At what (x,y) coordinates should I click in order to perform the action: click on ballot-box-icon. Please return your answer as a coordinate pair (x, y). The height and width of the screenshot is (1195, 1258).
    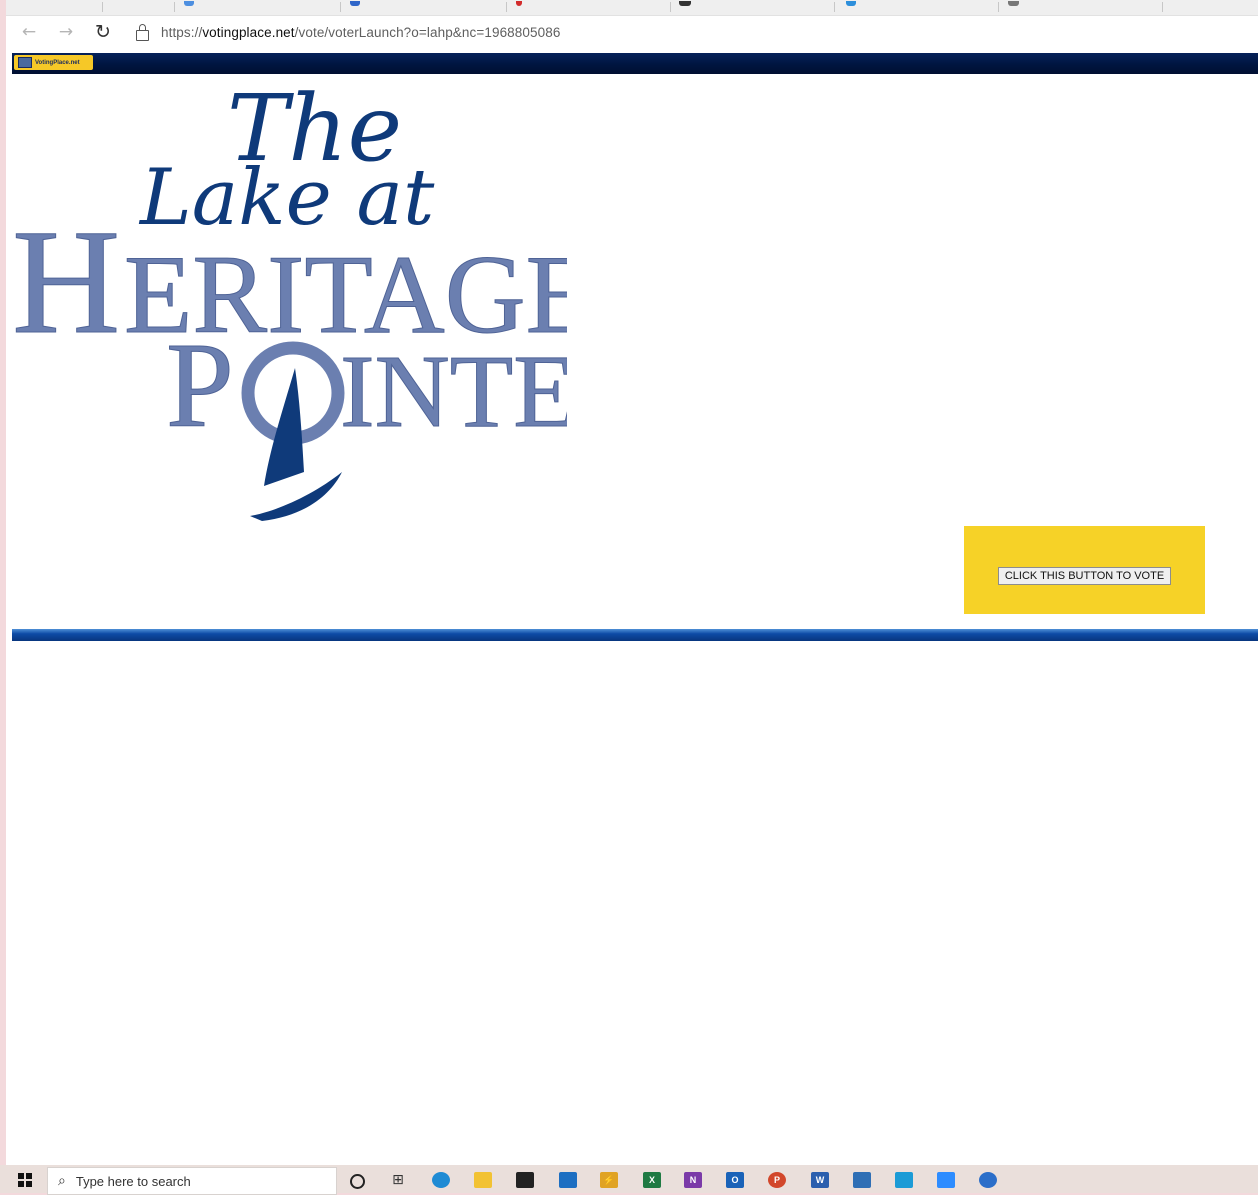
    Looking at the image, I should click on (25, 62).